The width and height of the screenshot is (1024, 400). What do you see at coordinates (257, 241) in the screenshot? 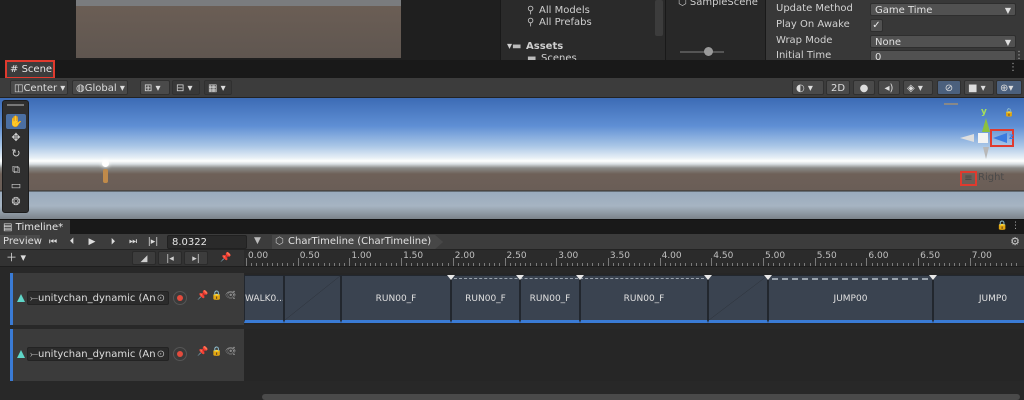
I see `asset-dropdown-arrow-icon: ▼` at bounding box center [257, 241].